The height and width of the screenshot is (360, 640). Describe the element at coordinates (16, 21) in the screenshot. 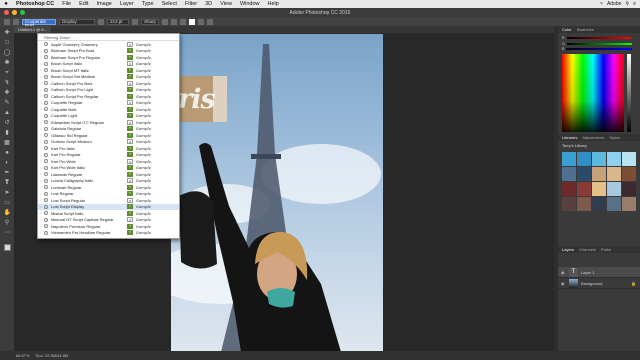

I see `text-orientation-icon` at that location.